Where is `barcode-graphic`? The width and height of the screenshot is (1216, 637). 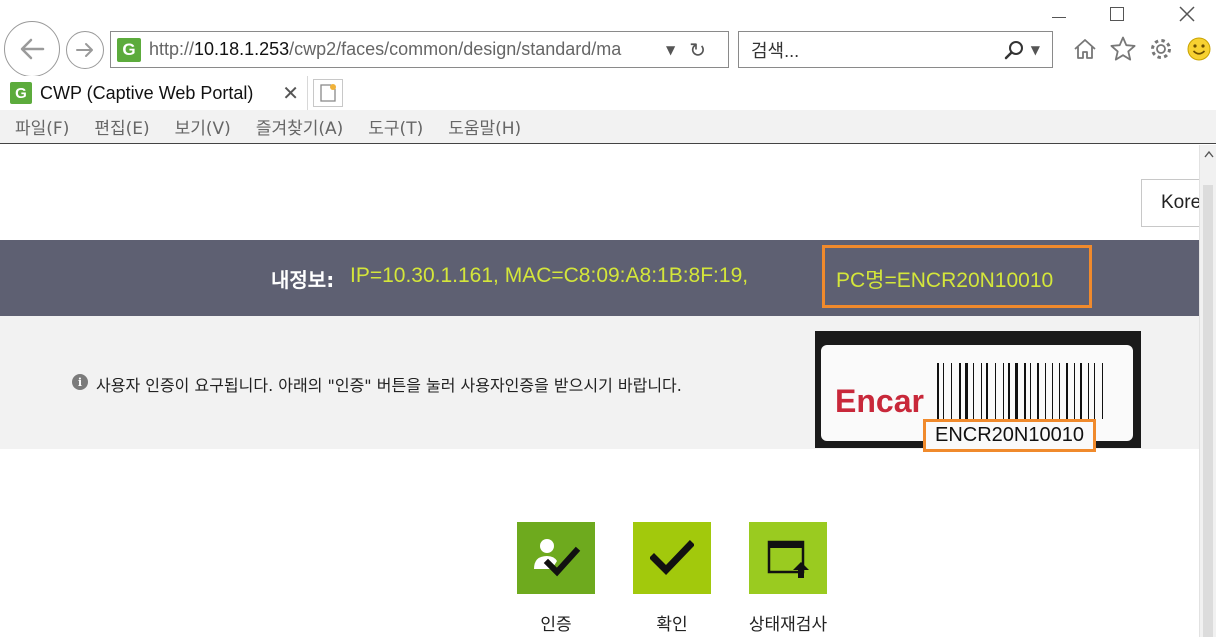 barcode-graphic is located at coordinates (1032, 391).